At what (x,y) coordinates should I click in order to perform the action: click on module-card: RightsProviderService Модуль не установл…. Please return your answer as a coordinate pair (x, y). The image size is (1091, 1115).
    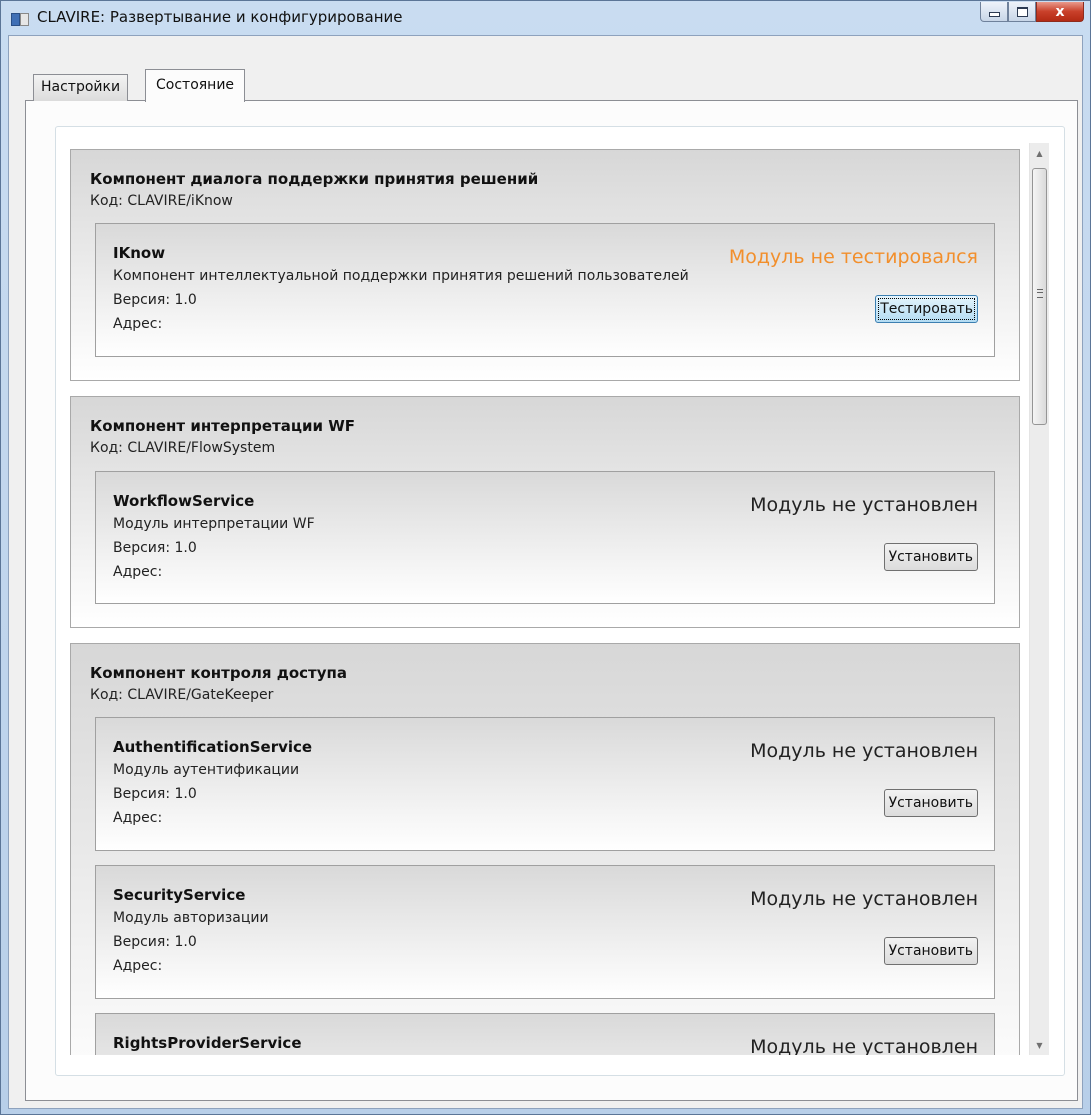
    Looking at the image, I should click on (545, 1034).